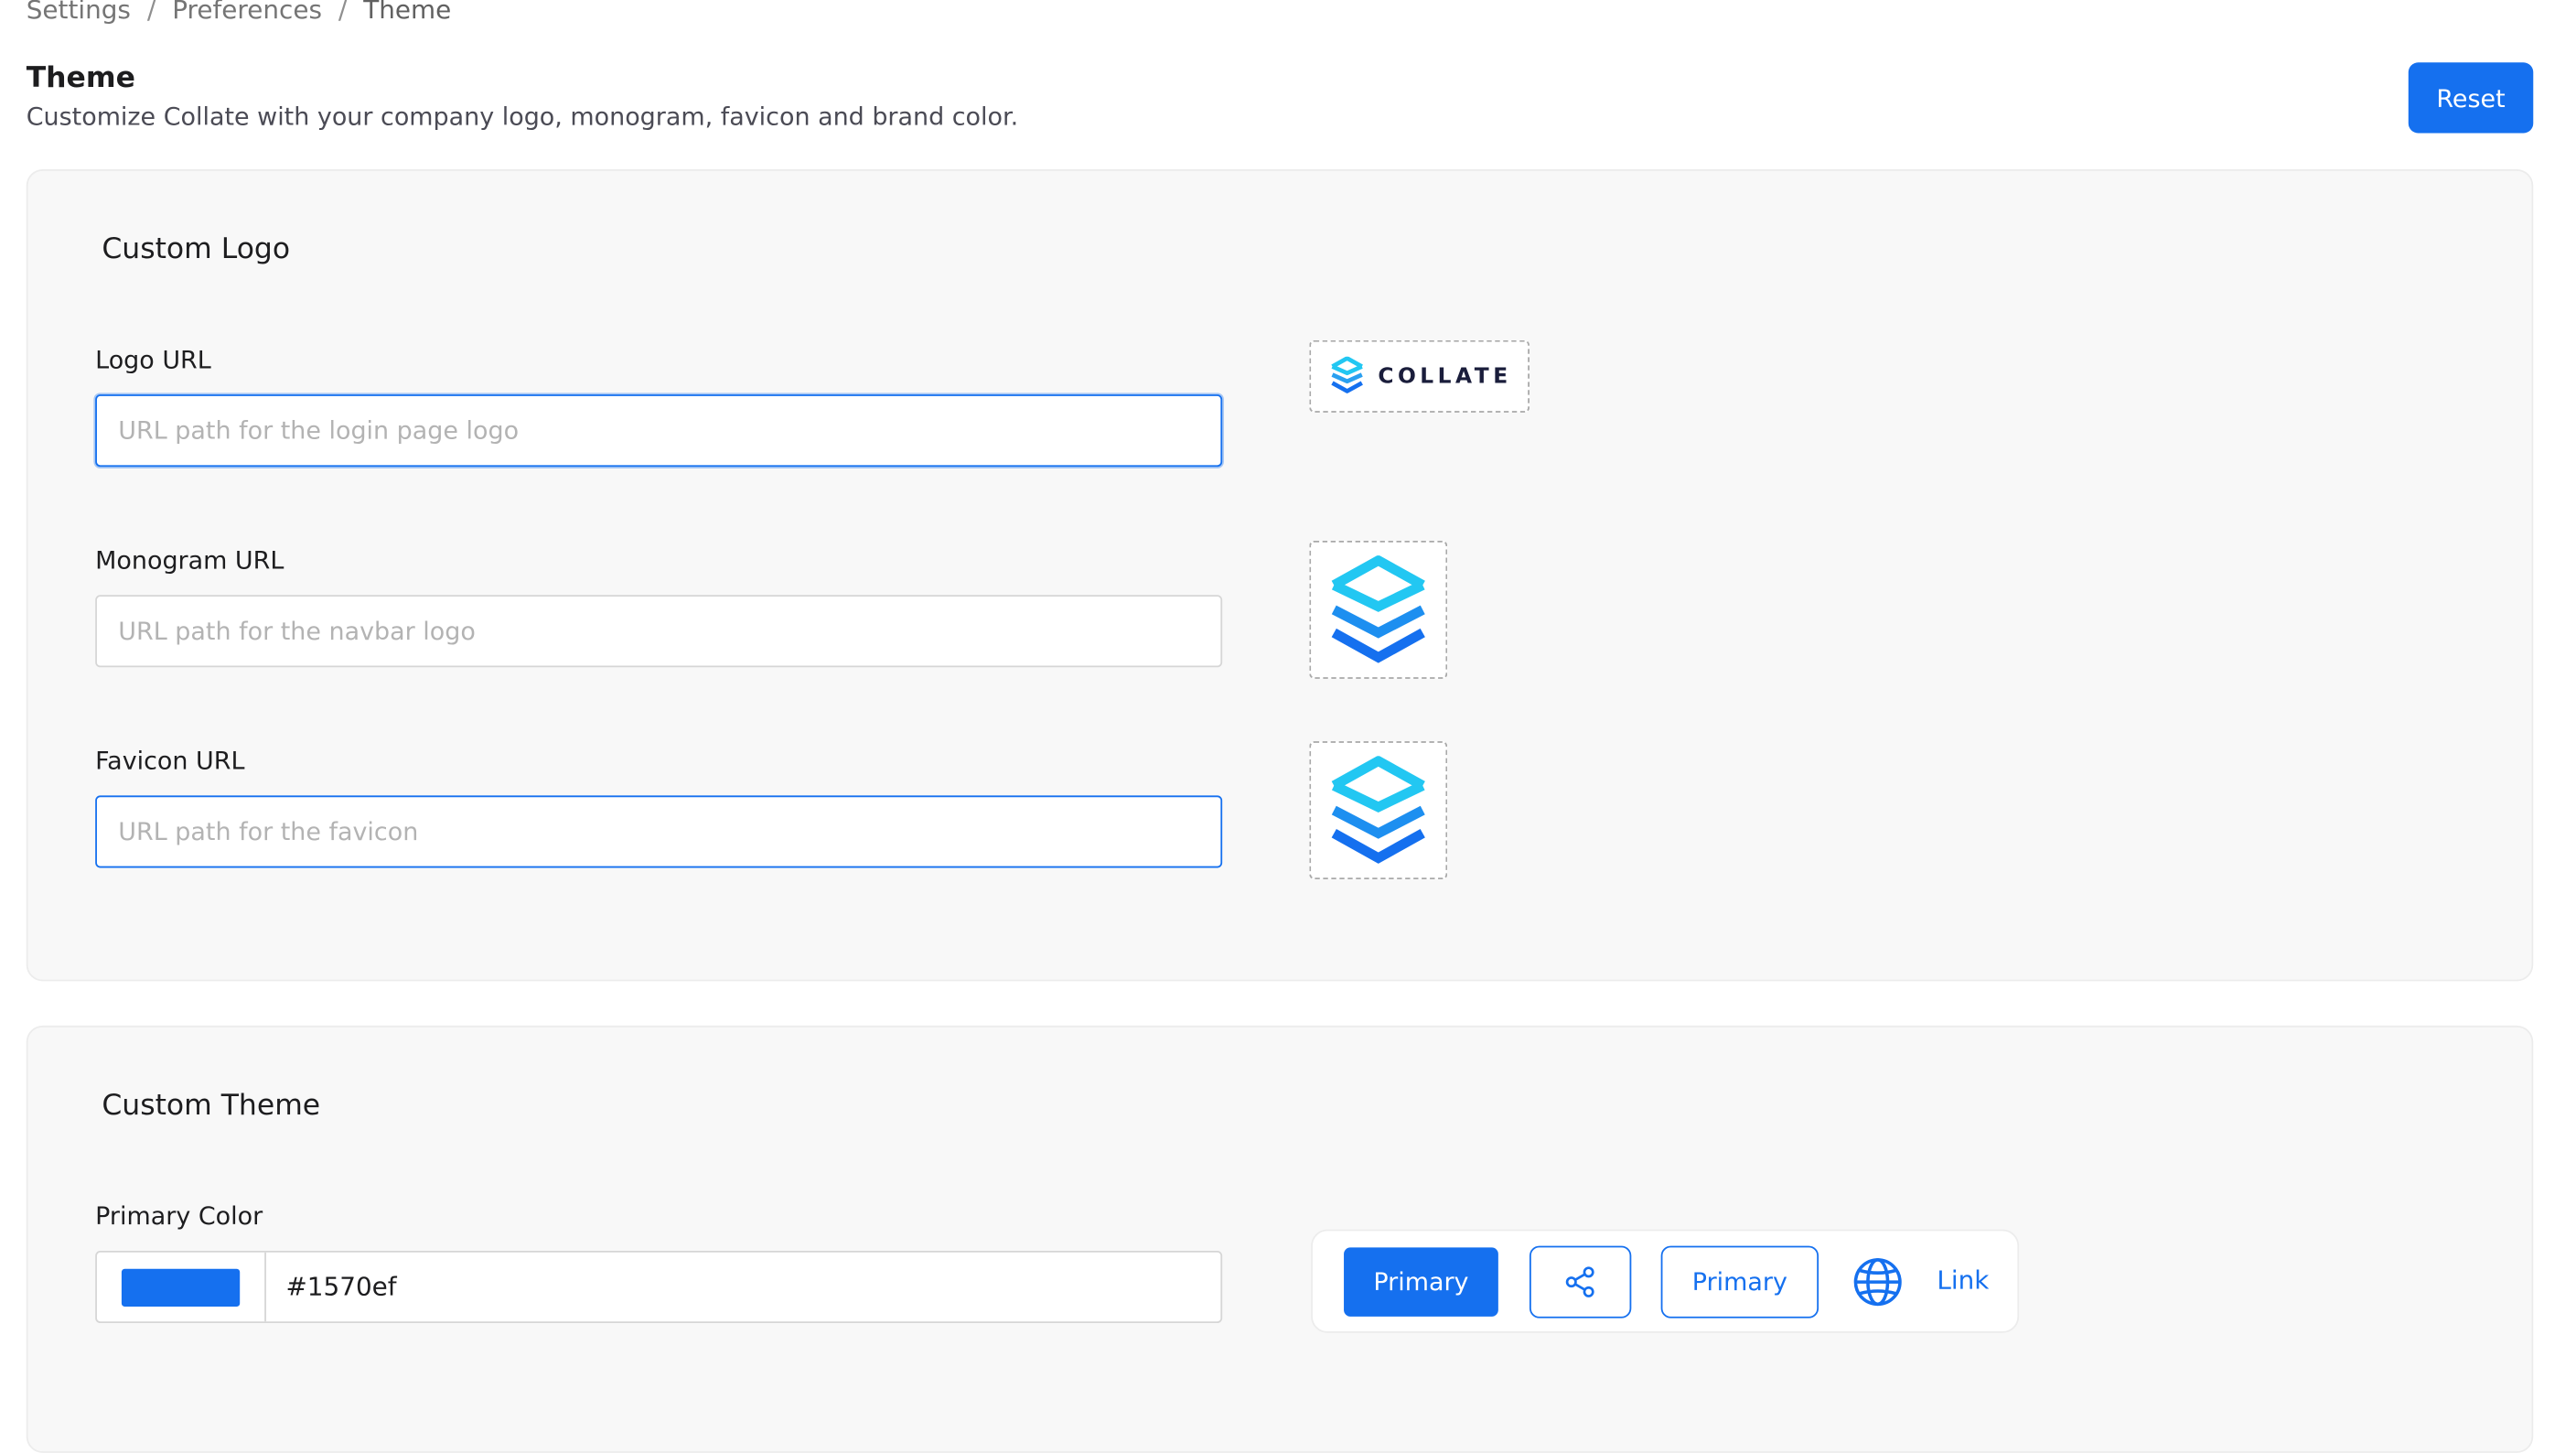  What do you see at coordinates (1421, 1282) in the screenshot?
I see `preview-primary-button: Primary` at bounding box center [1421, 1282].